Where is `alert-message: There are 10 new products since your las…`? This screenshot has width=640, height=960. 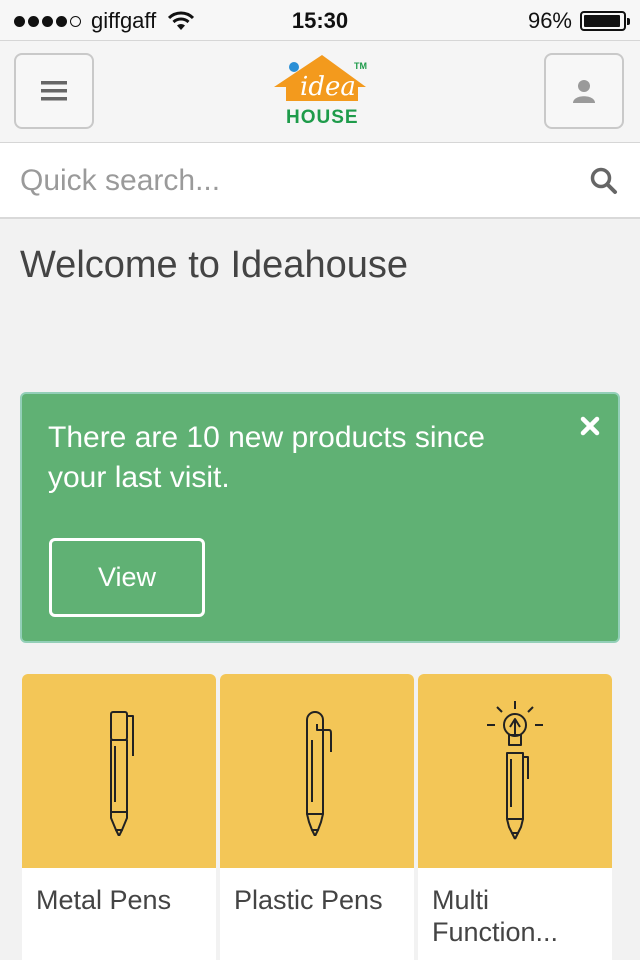
alert-message: There are 10 new products since your las… is located at coordinates (266, 457).